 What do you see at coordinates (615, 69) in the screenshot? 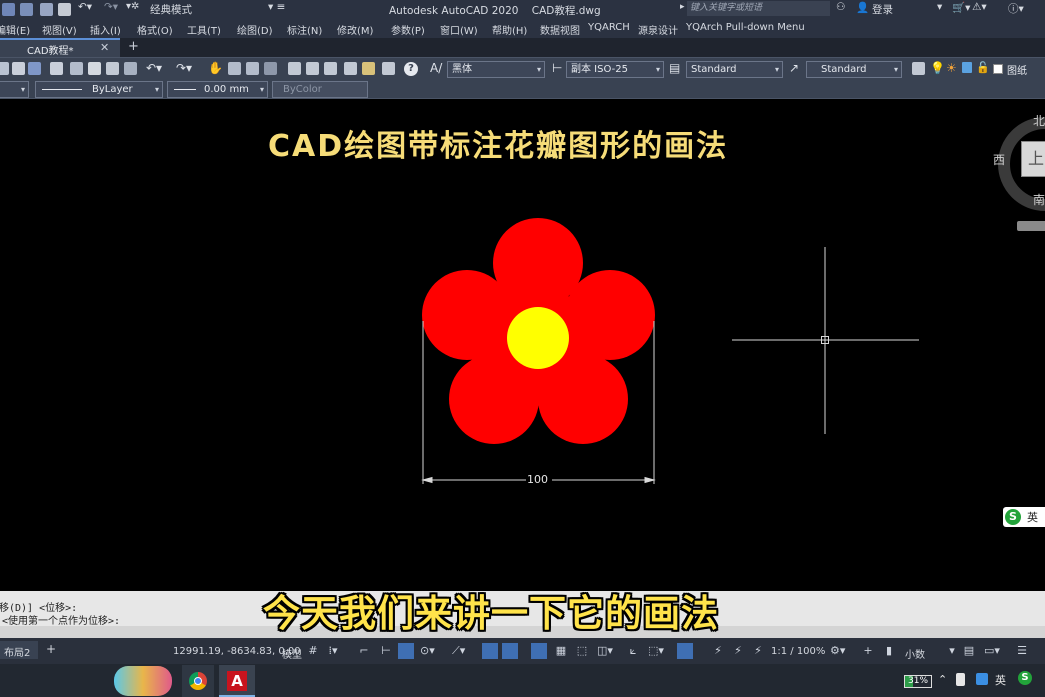
I see `dim-style-select: 副本 ISO-25 ▾` at bounding box center [615, 69].